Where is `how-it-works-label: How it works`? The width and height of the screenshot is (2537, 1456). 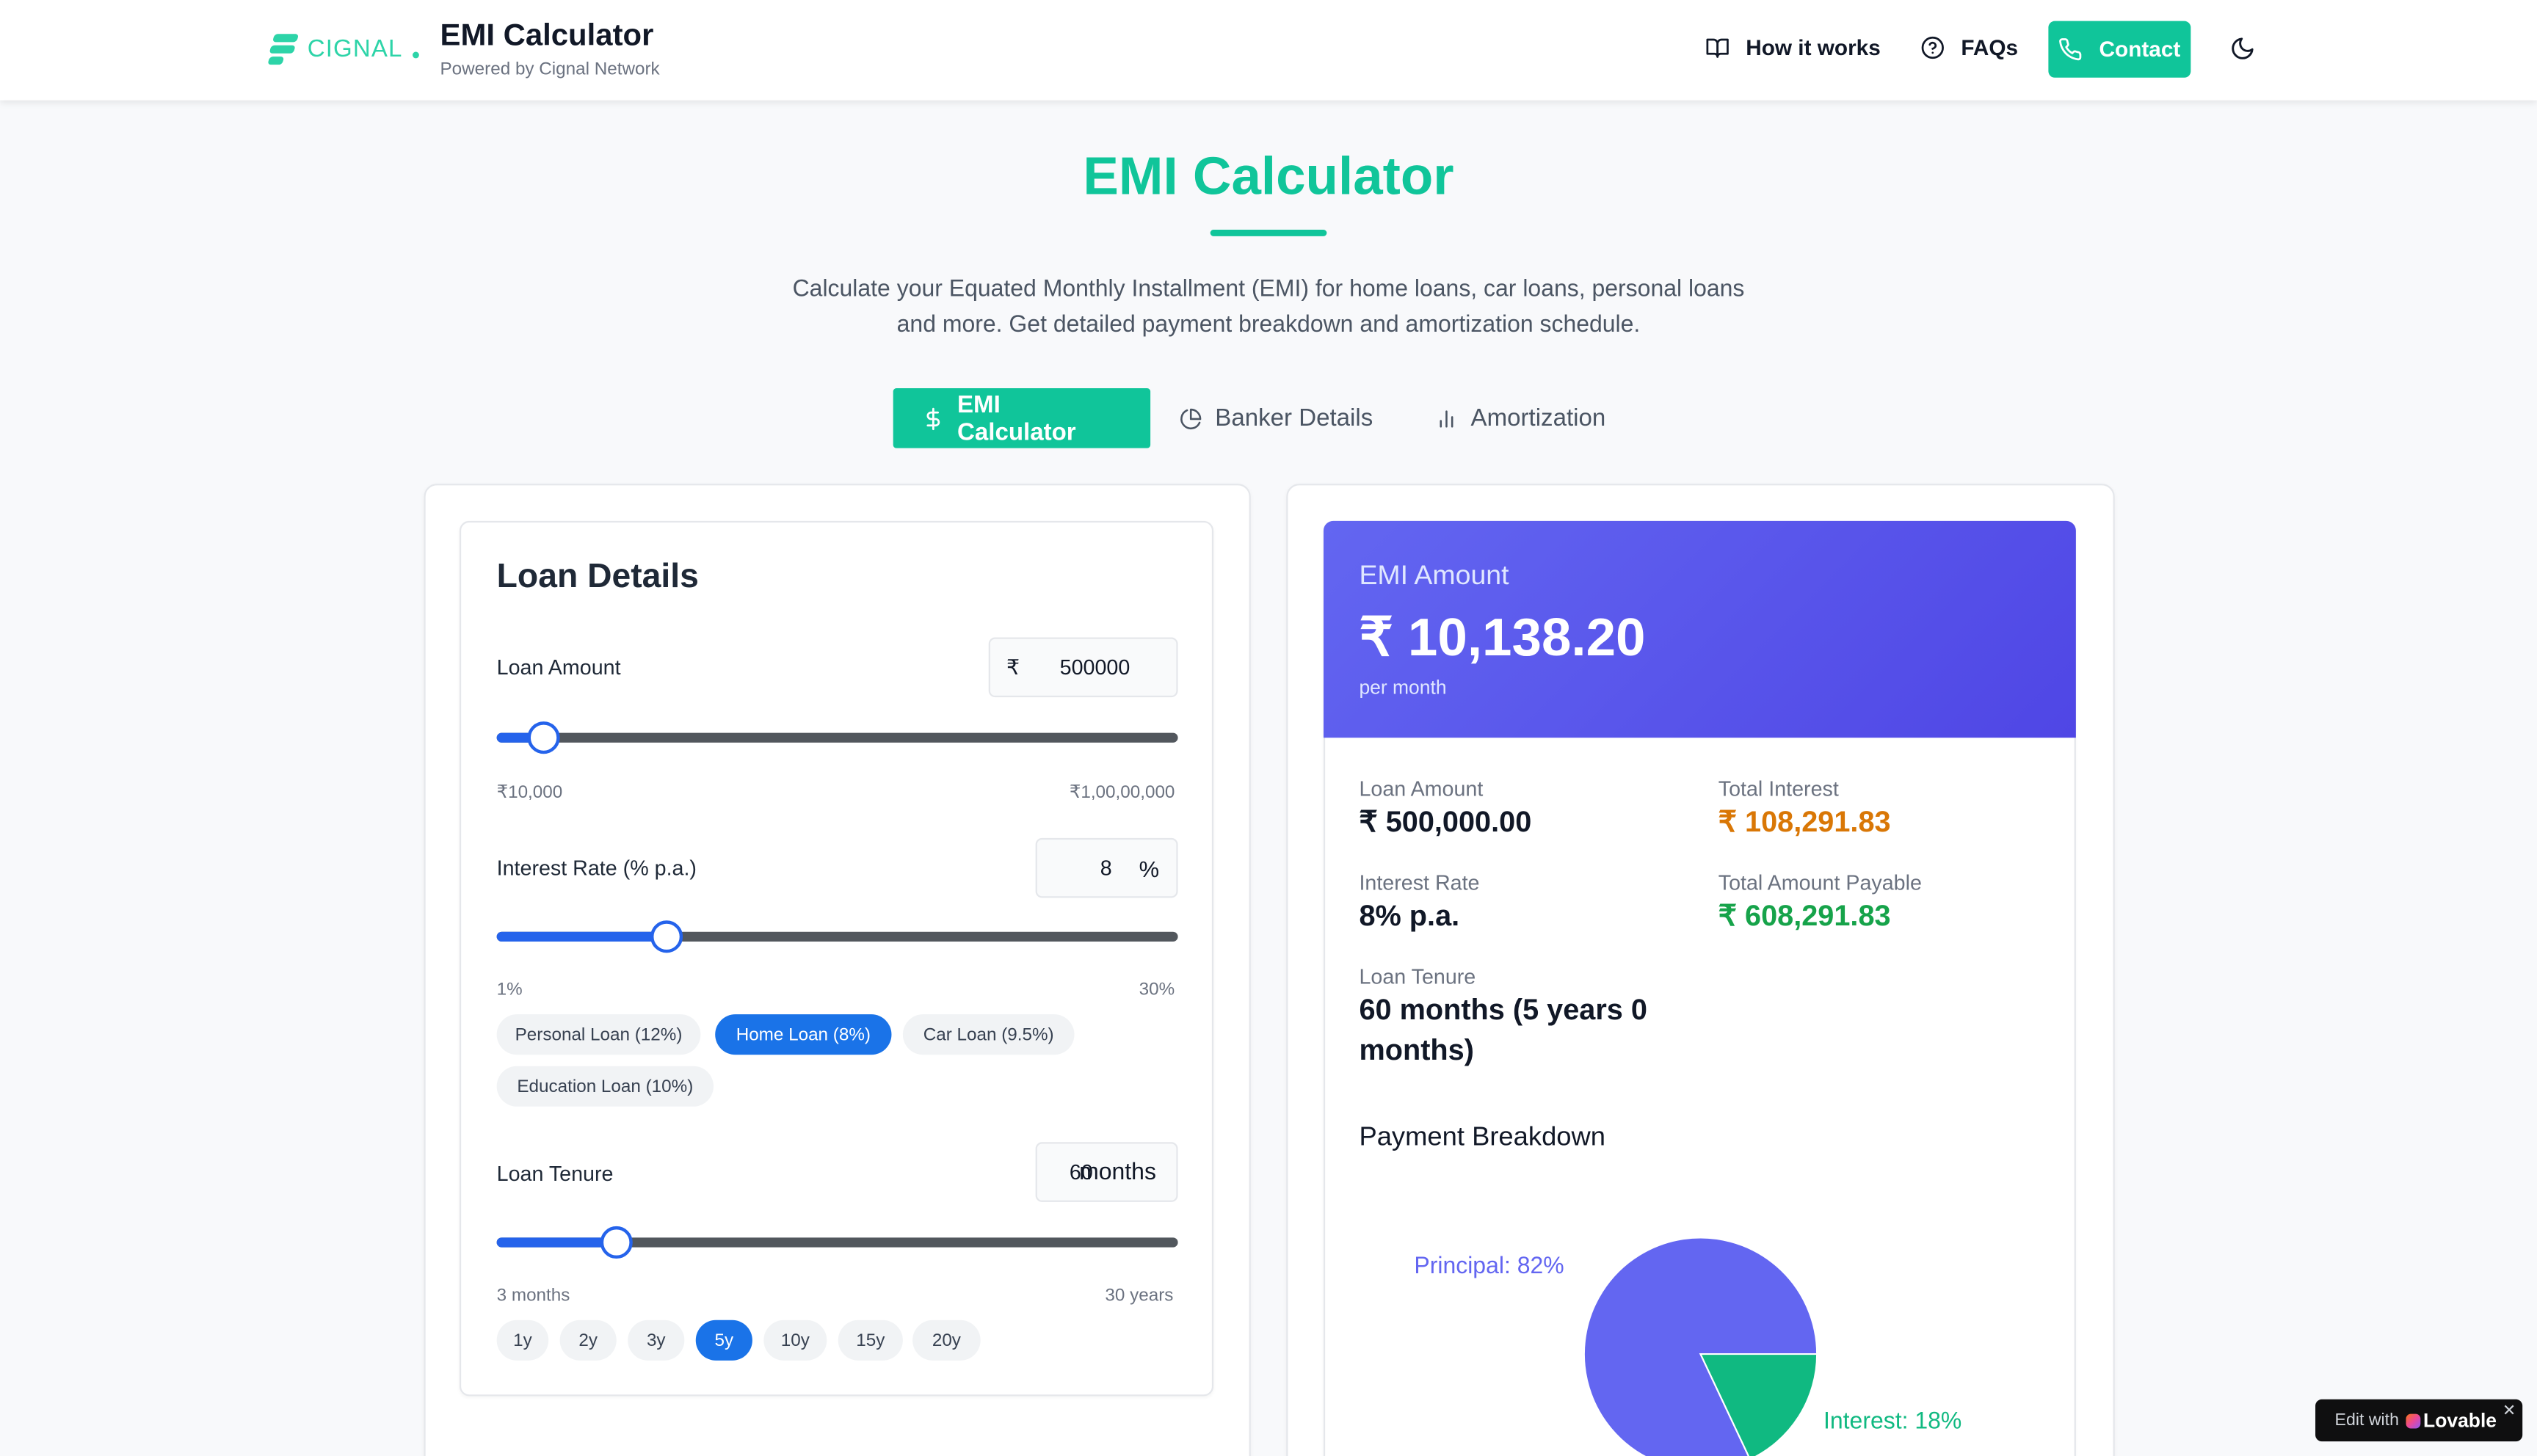 how-it-works-label: How it works is located at coordinates (1813, 48).